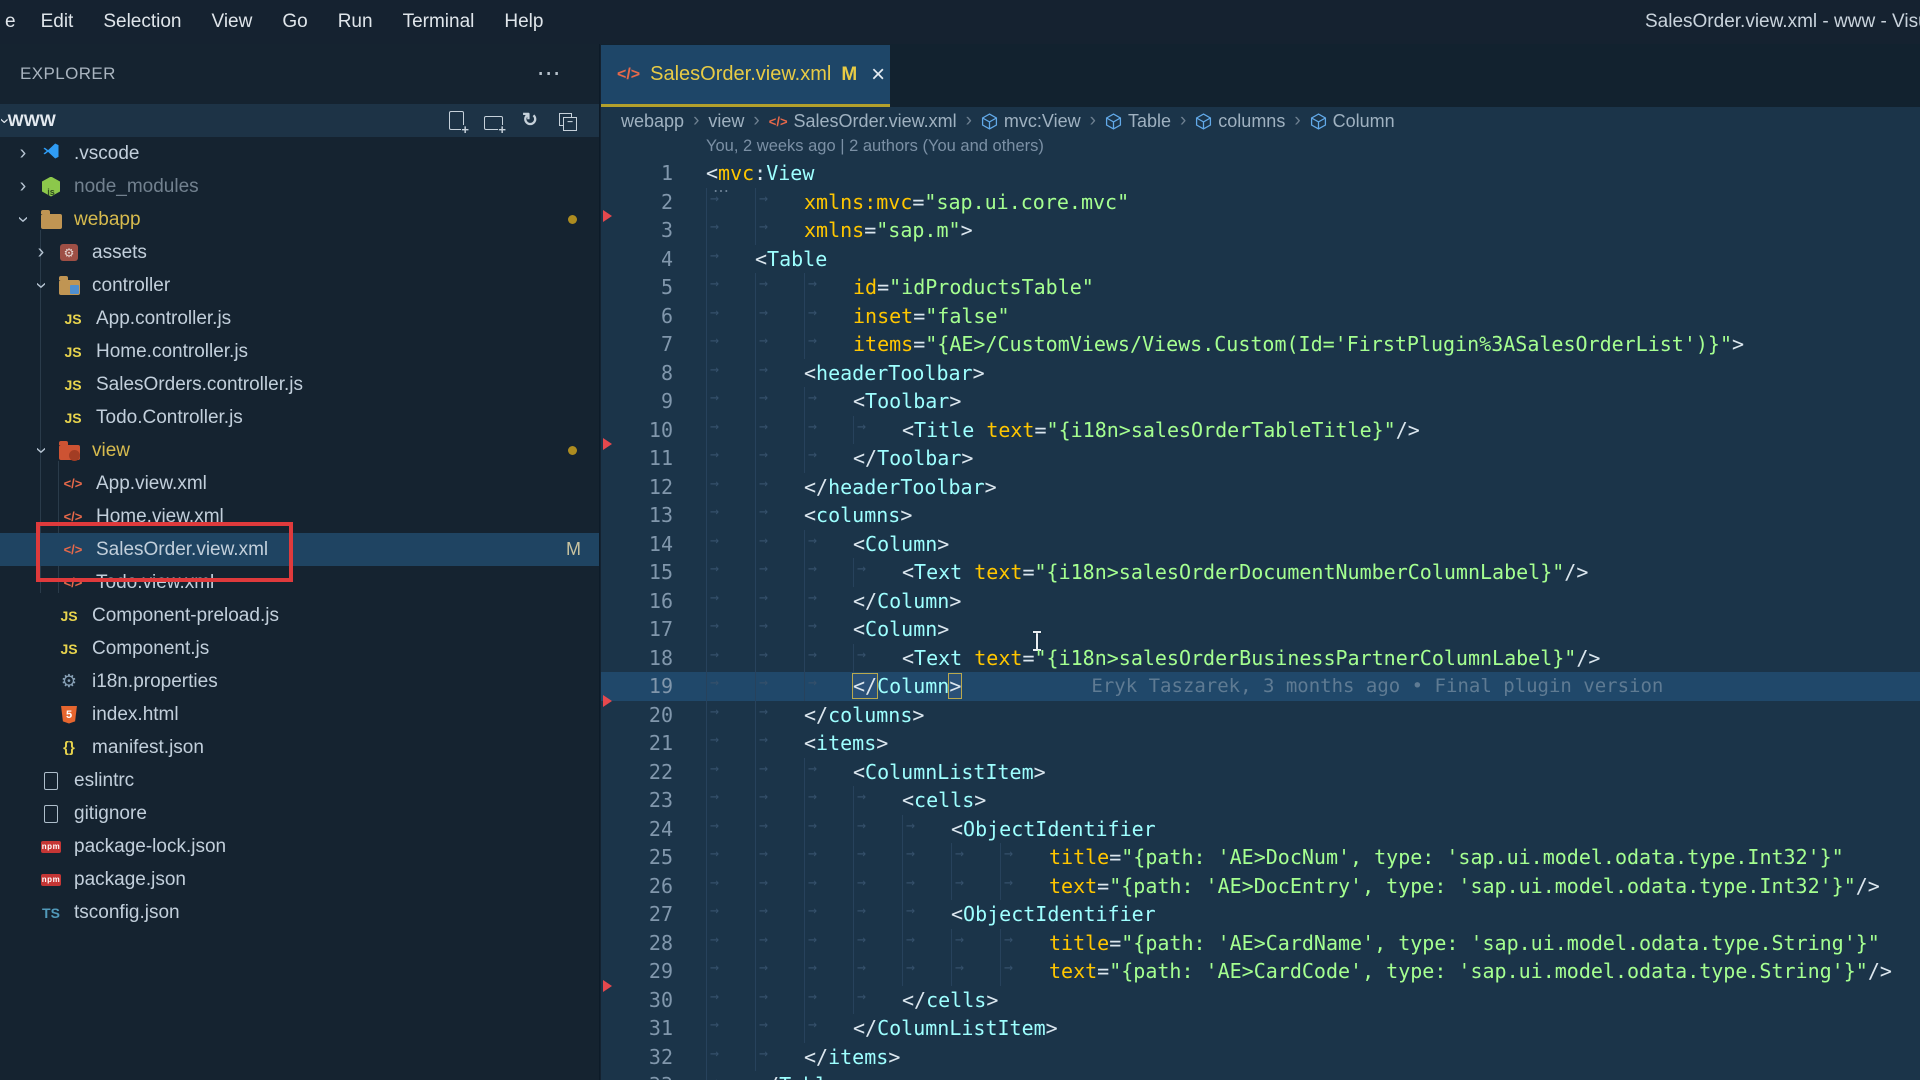  What do you see at coordinates (745, 76) in the screenshot?
I see `tab-salesorder-view-xml: </> SalesOrder.view.xml M ×` at bounding box center [745, 76].